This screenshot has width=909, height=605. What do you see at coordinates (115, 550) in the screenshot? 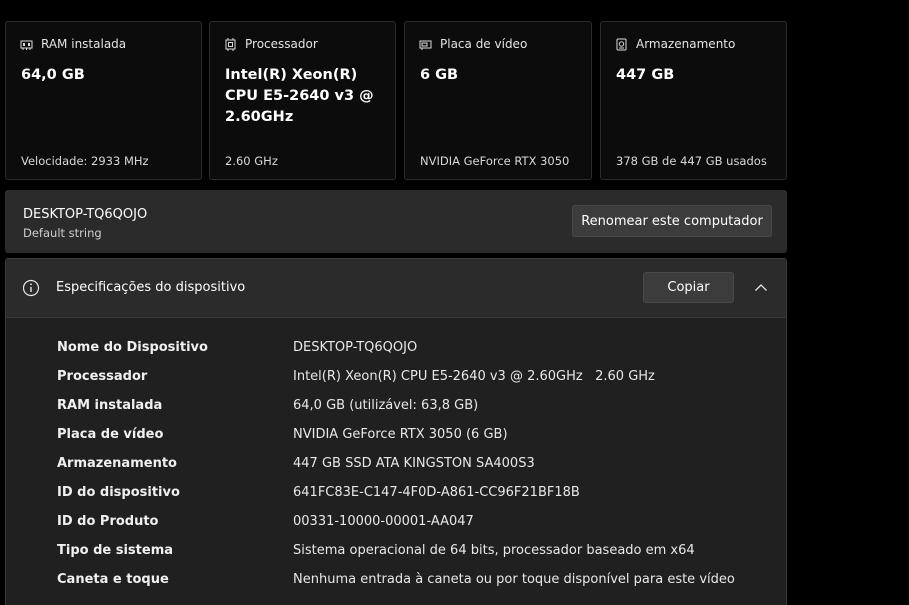
I see `spec-key: Tipo de sistema` at bounding box center [115, 550].